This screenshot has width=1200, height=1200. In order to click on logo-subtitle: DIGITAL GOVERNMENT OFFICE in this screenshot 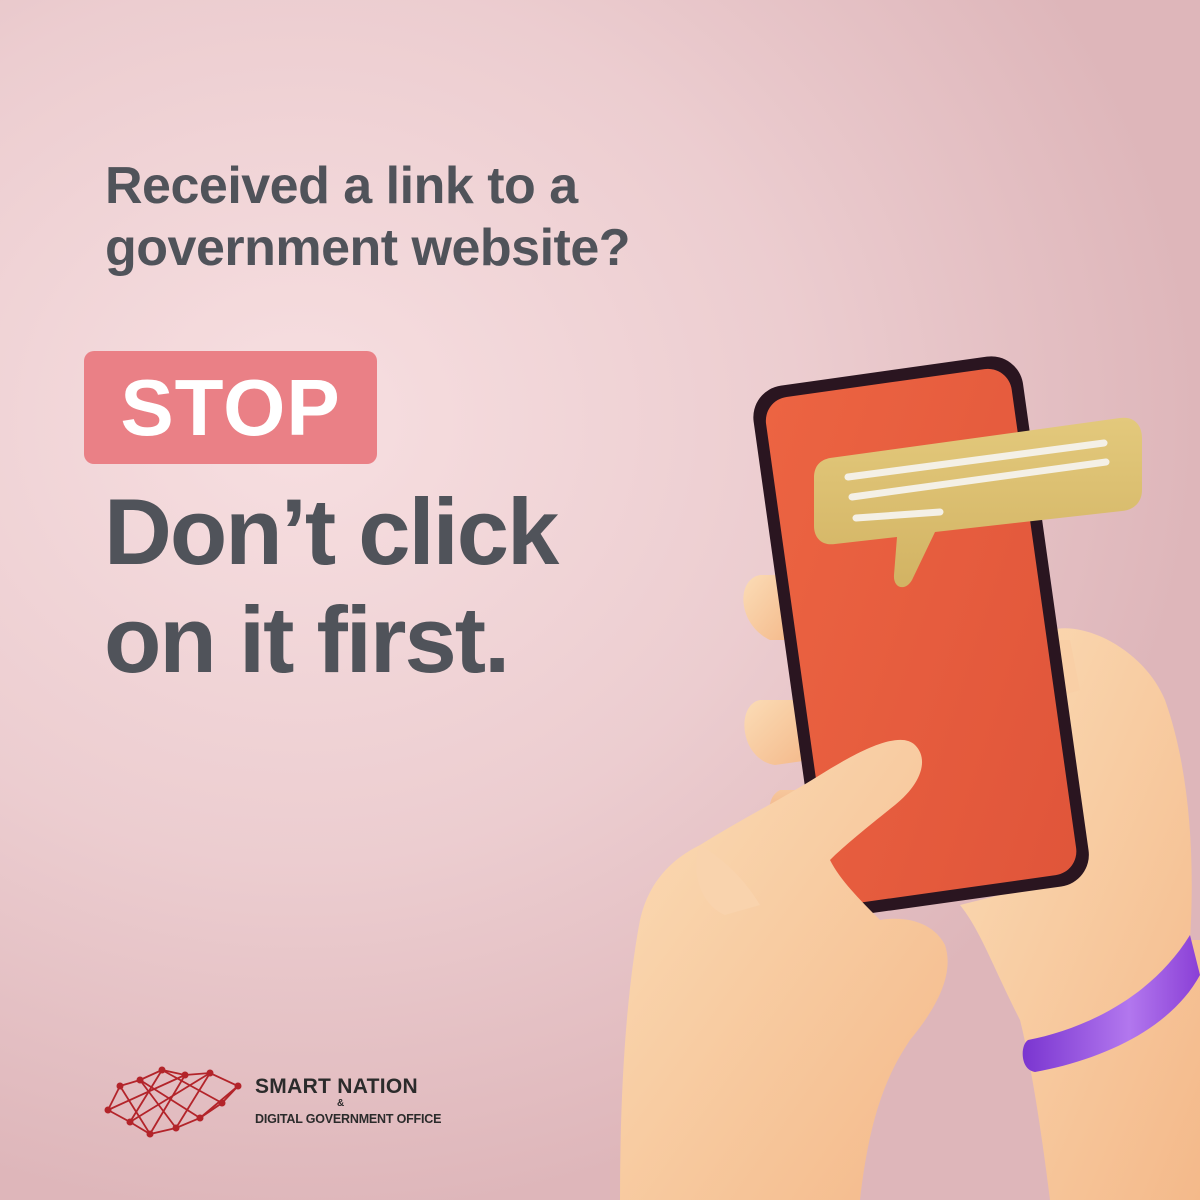, I will do `click(348, 1119)`.